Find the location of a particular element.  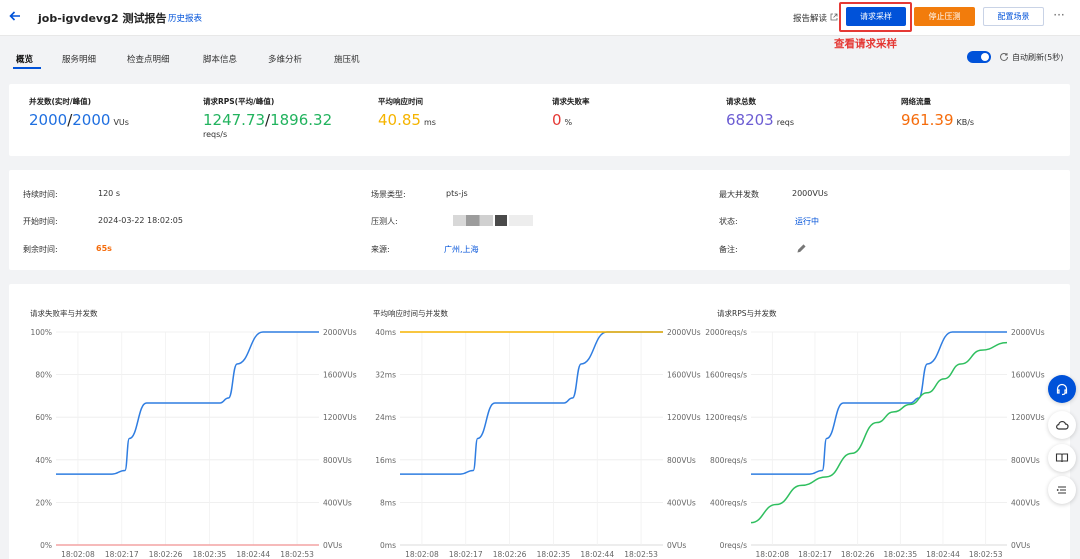

cloud-button is located at coordinates (1062, 425).